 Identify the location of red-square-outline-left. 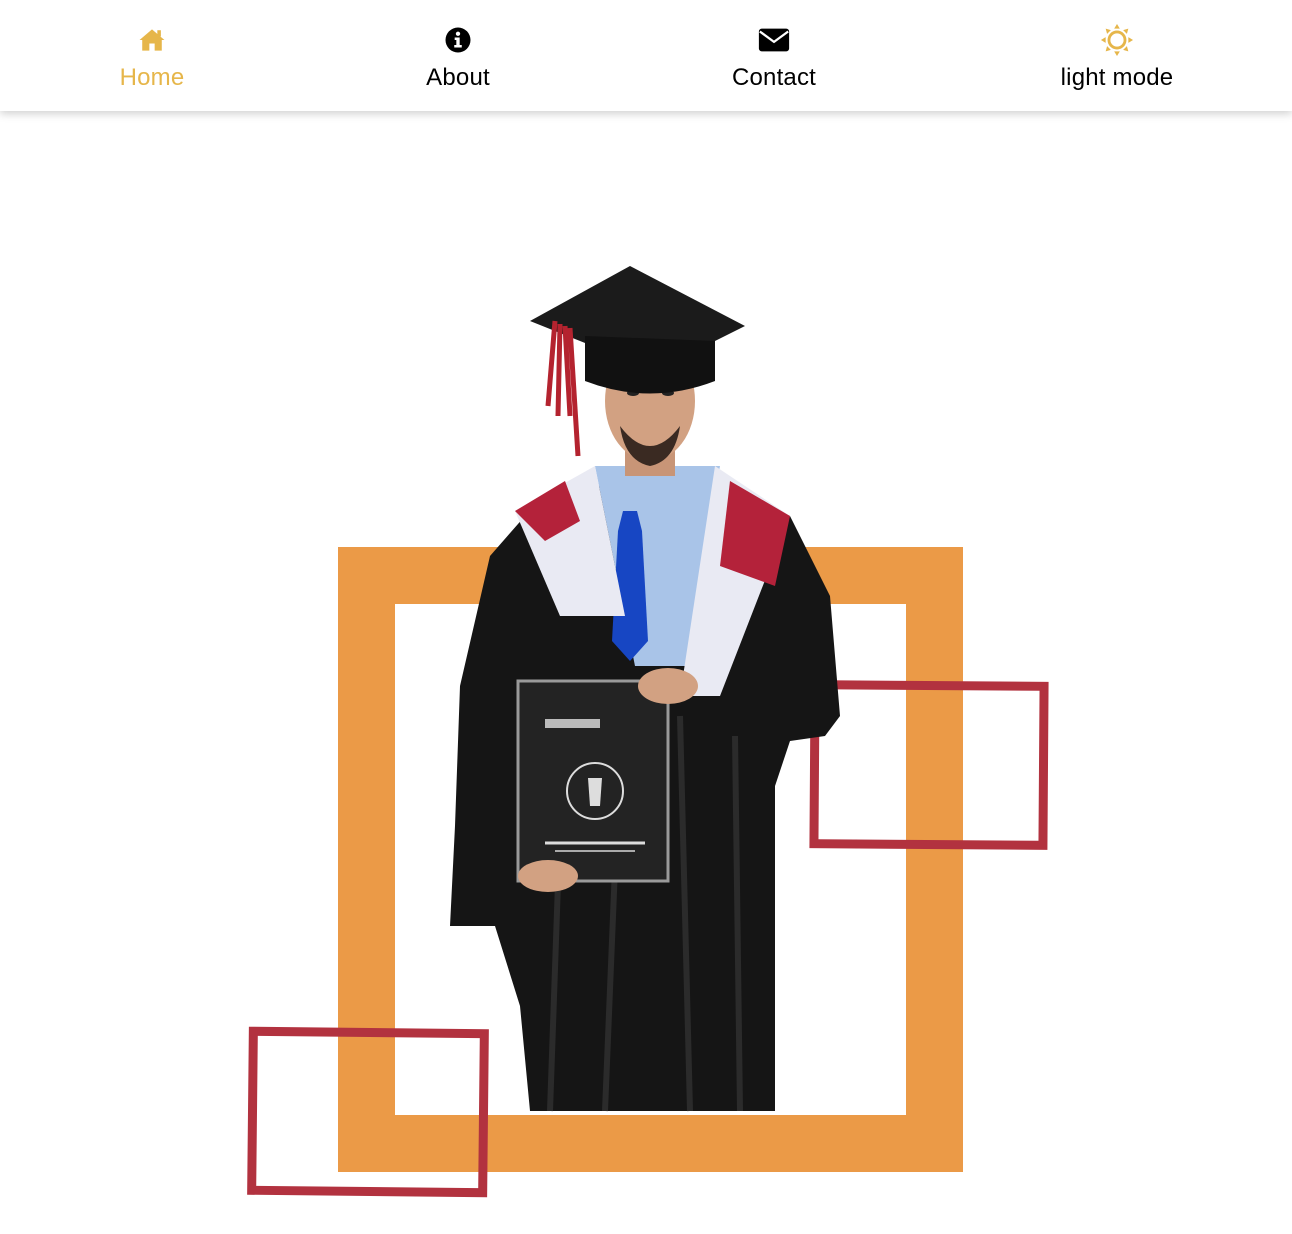
(368, 1112).